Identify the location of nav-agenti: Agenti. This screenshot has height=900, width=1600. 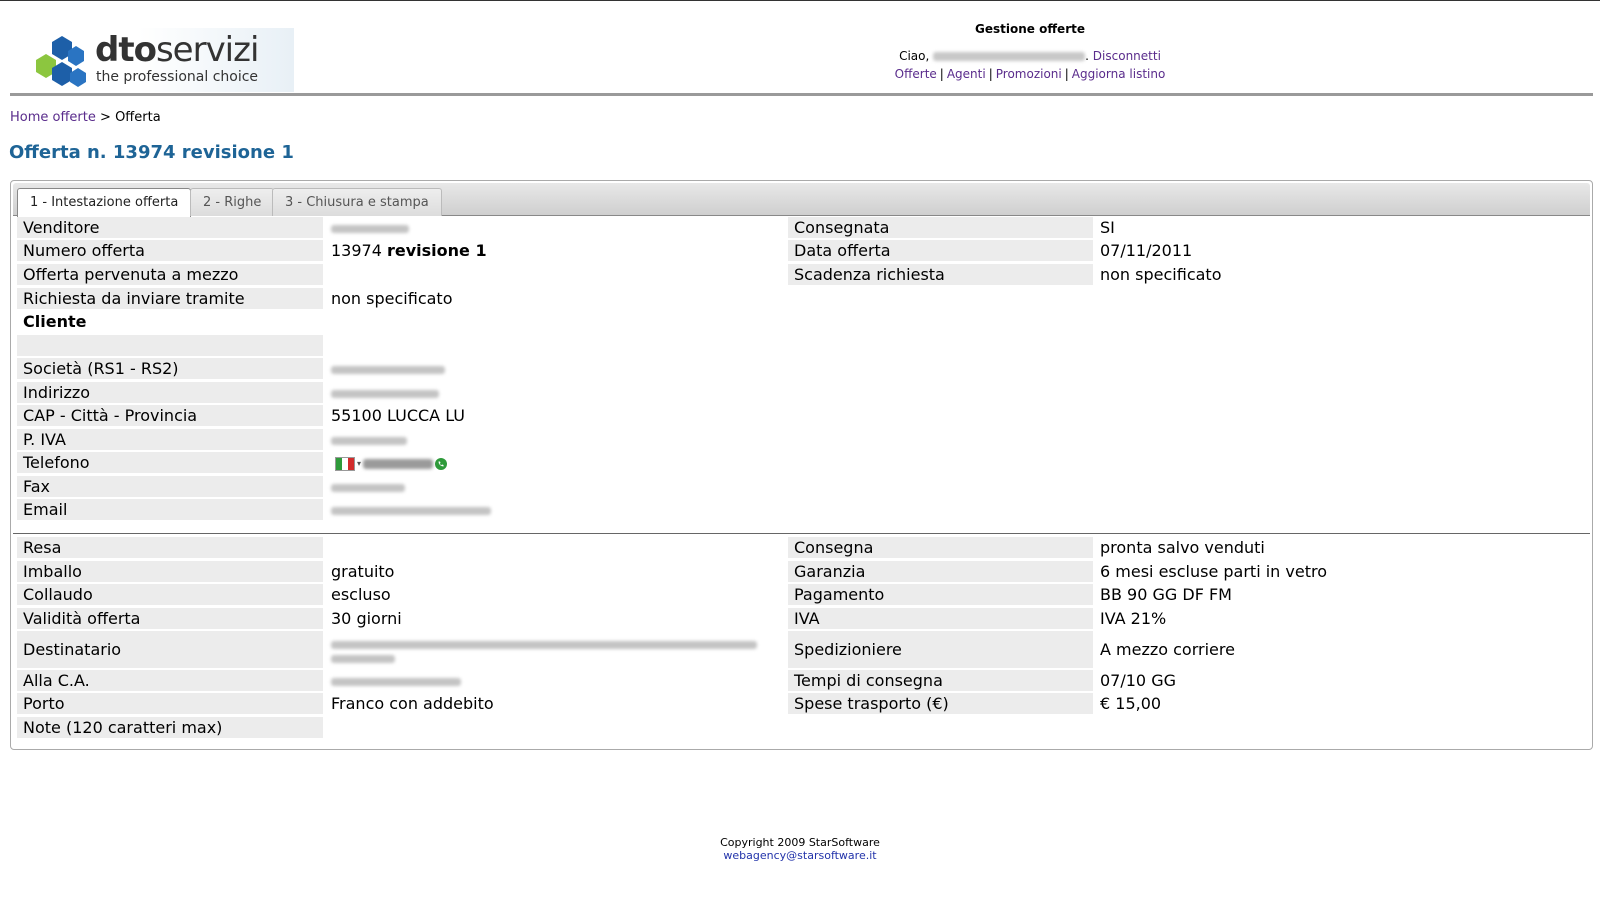
(966, 74).